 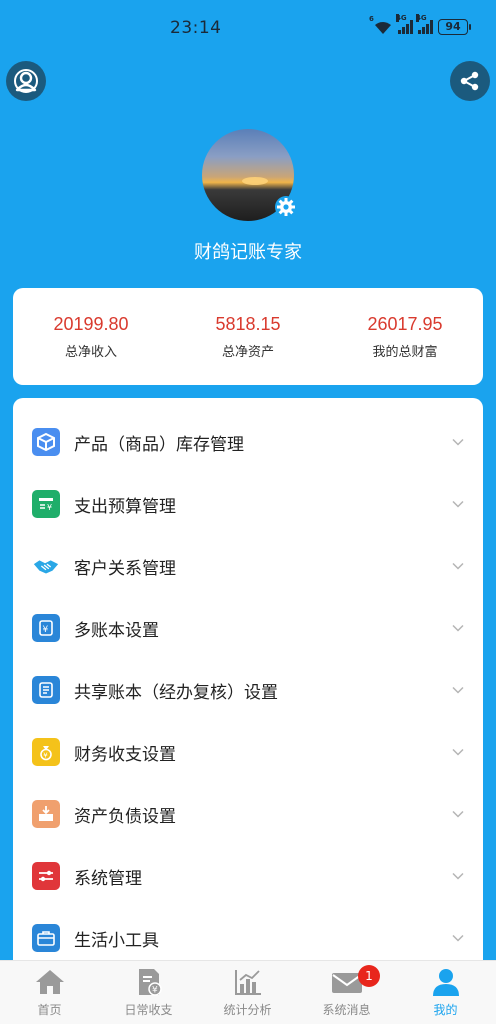 What do you see at coordinates (46, 876) in the screenshot?
I see `system-icon` at bounding box center [46, 876].